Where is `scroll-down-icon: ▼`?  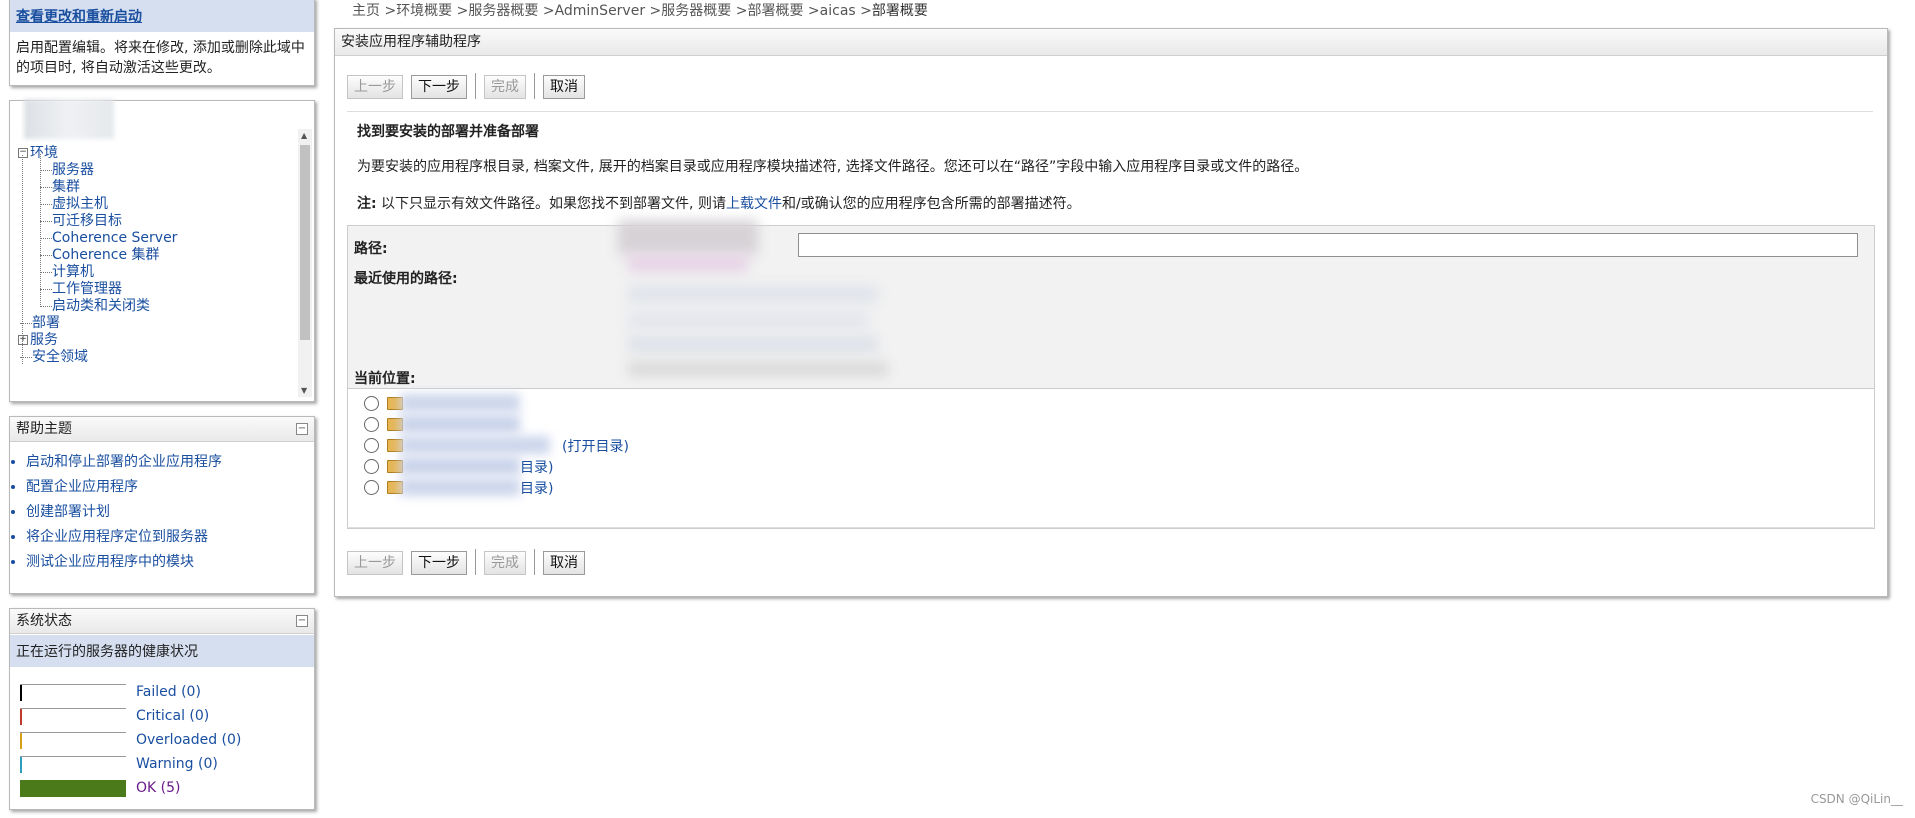
scroll-down-icon: ▼ is located at coordinates (304, 390).